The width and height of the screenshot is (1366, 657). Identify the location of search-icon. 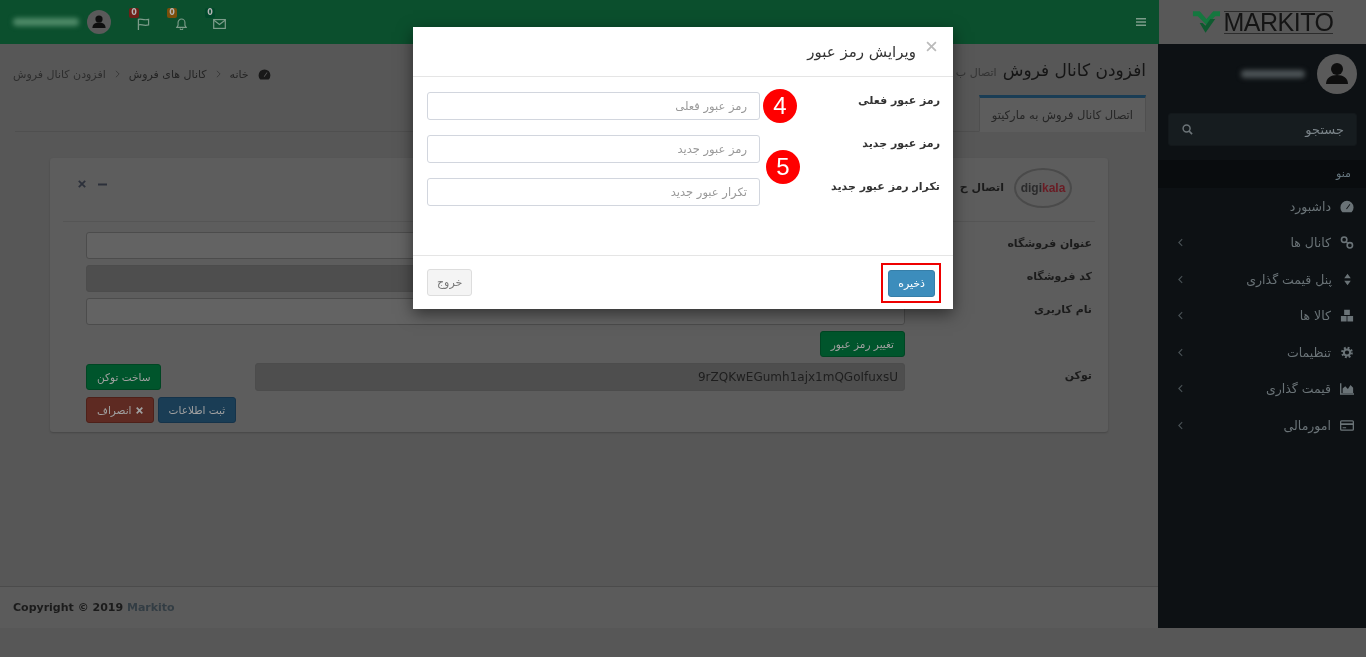
(1187, 129).